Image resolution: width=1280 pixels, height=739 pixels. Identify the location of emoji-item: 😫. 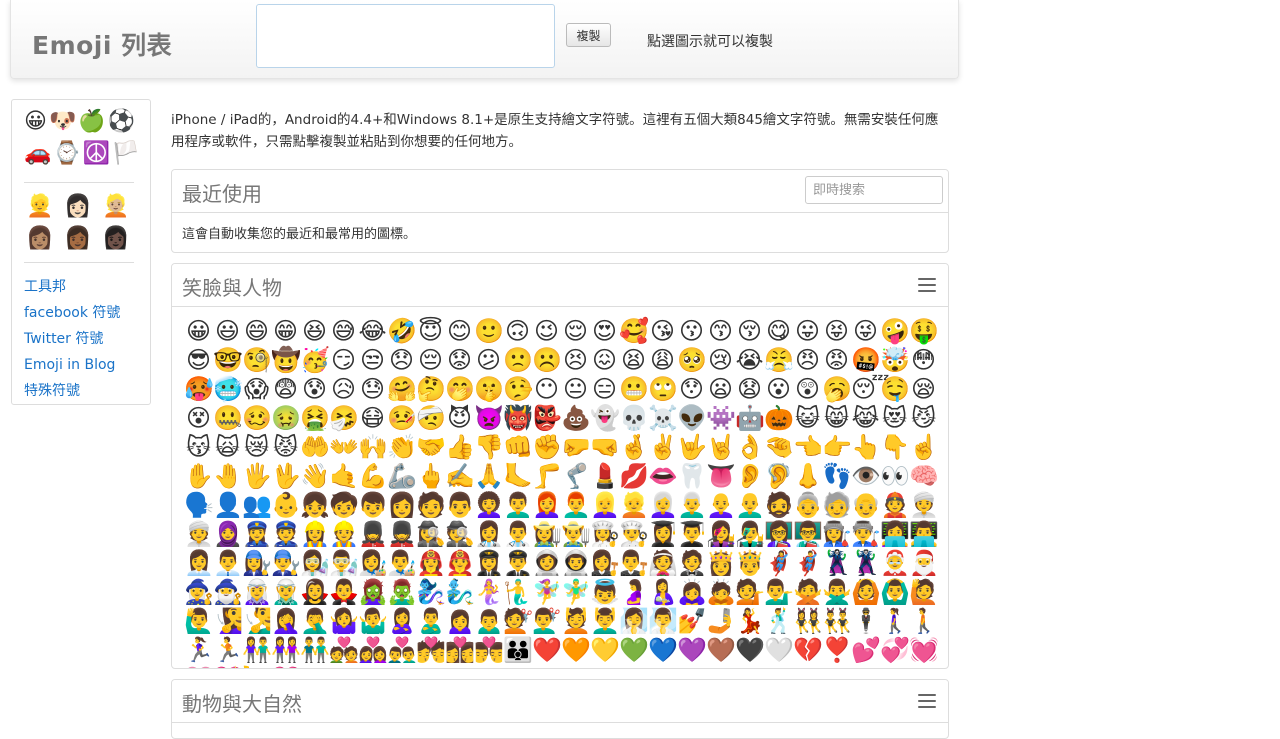
(633, 360).